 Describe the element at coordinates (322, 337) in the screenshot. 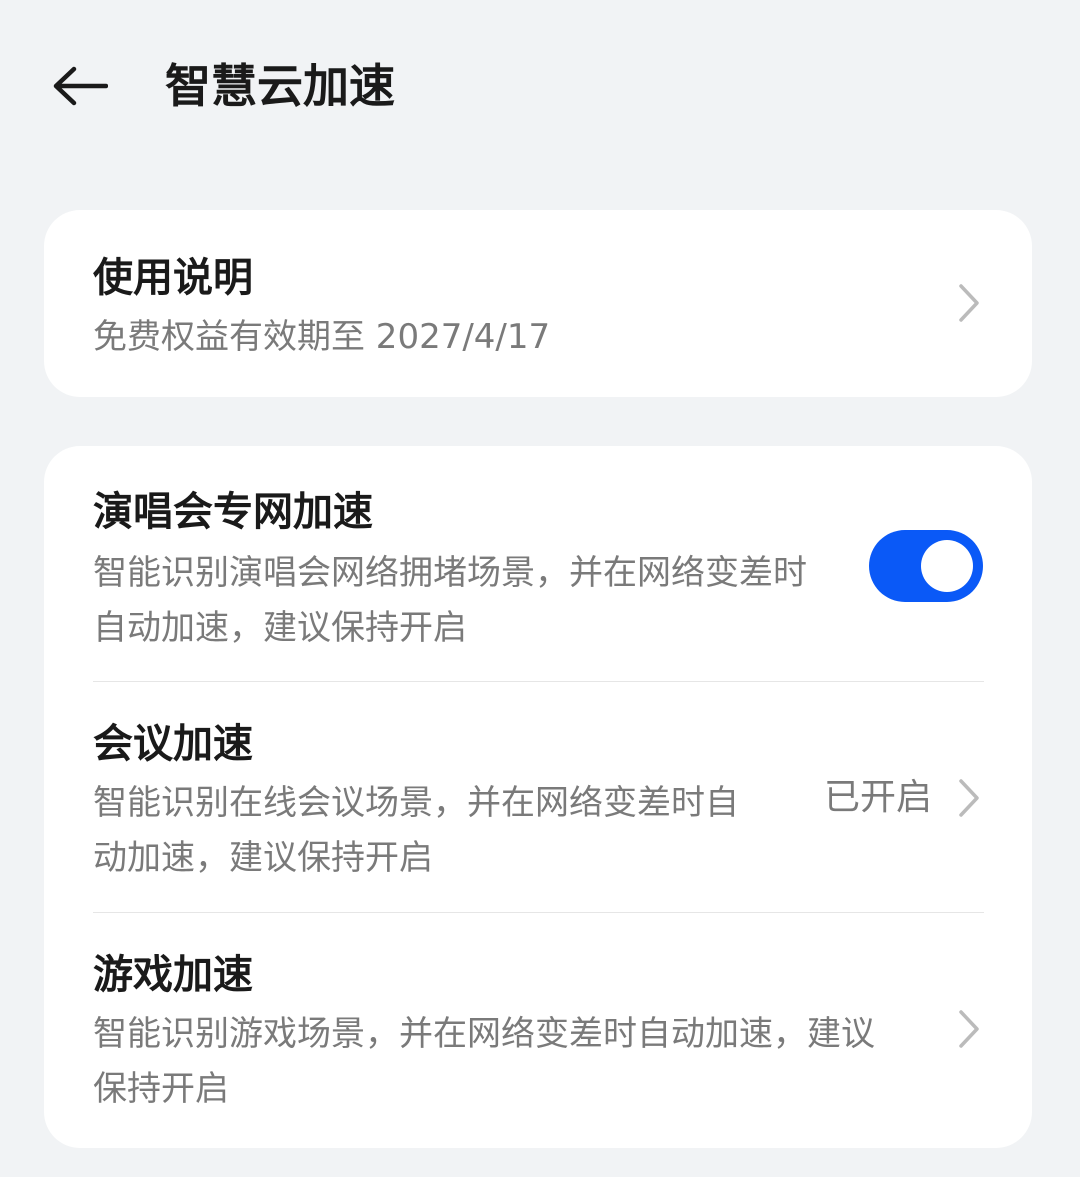

I see `instructions-subtitle: 免费权益有效期至 2027/4/17` at that location.